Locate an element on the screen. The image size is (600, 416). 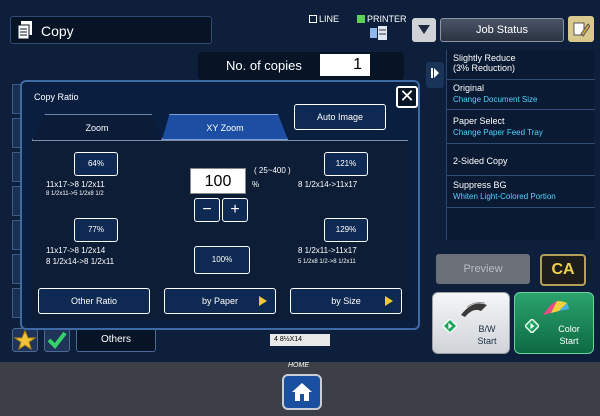
quick-setting-title: Original is located at coordinates (469, 88).